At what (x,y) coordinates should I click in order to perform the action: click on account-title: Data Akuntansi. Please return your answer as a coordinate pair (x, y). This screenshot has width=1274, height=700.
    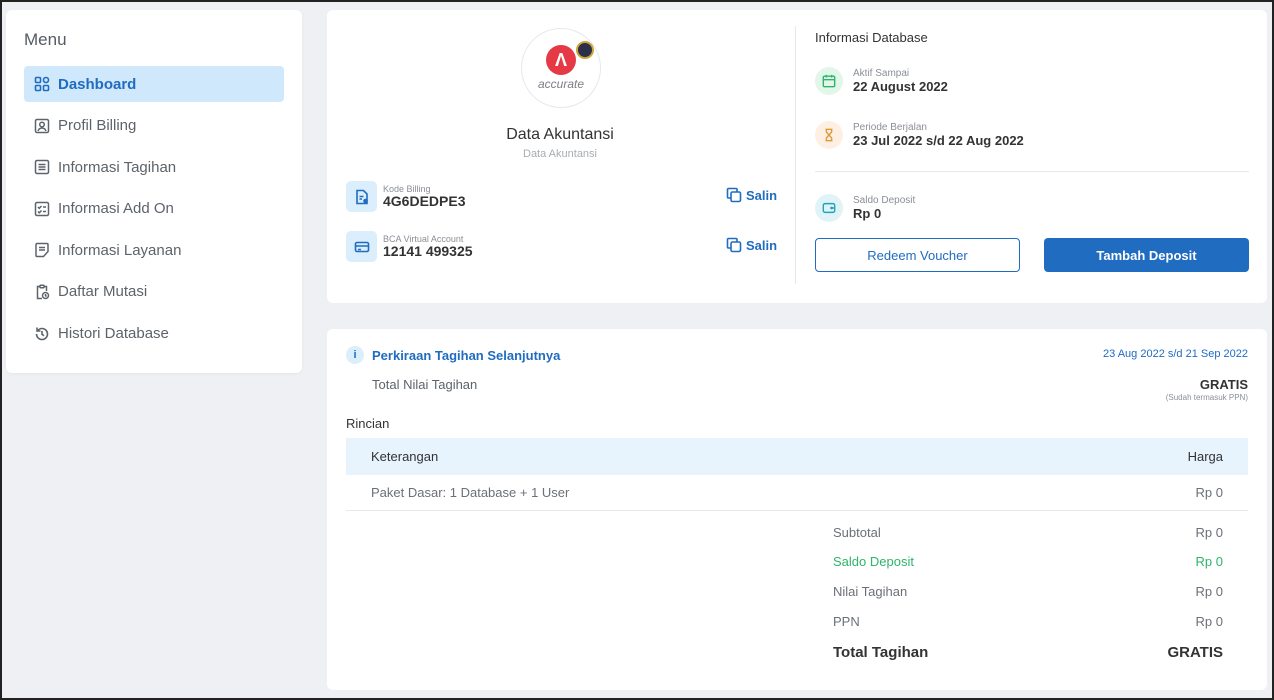
    Looking at the image, I should click on (560, 134).